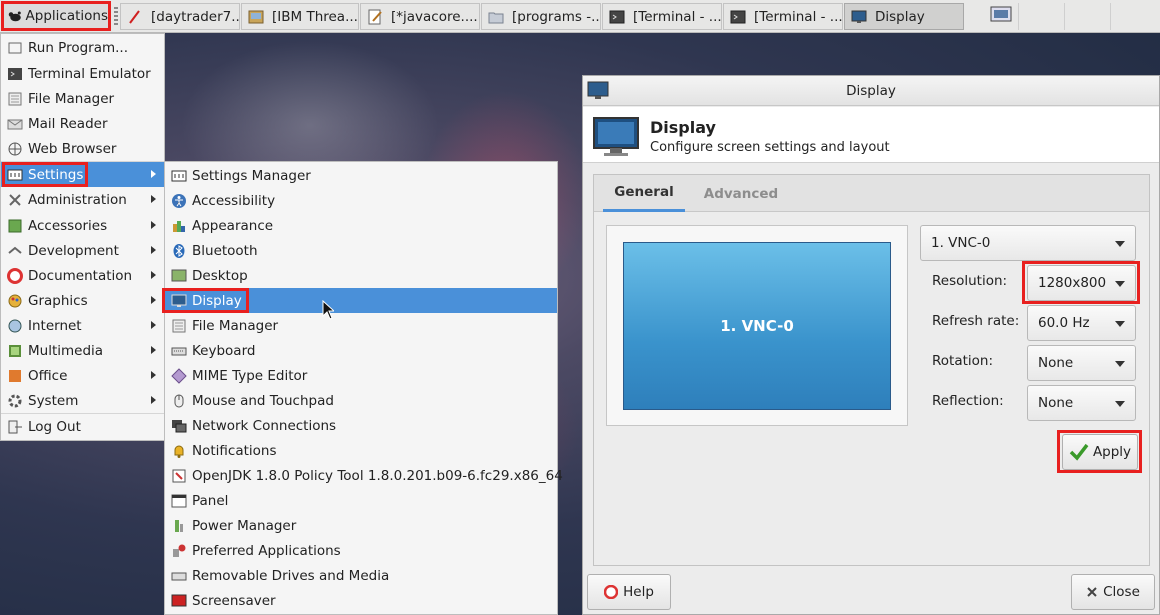 The image size is (1160, 615). Describe the element at coordinates (15, 99) in the screenshot. I see `file-manager-icon` at that location.